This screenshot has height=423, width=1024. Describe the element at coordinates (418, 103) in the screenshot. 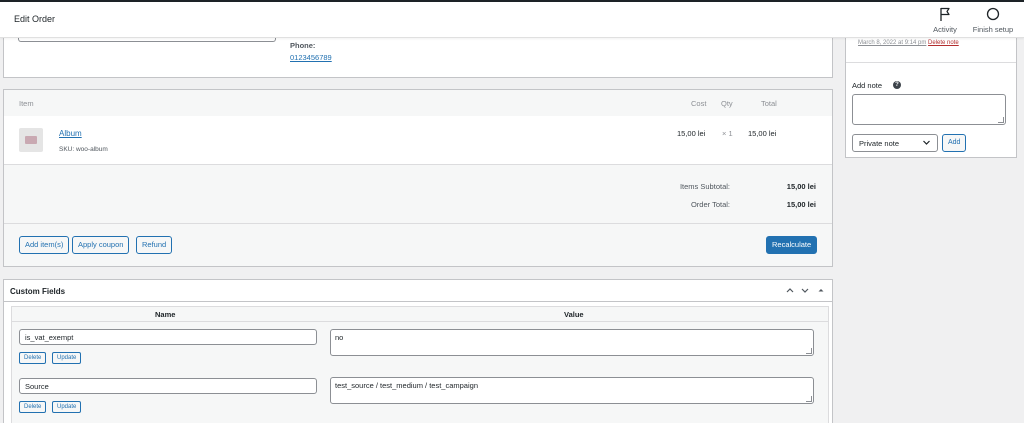

I see `items-table-header: Item Cost Qty Total` at that location.